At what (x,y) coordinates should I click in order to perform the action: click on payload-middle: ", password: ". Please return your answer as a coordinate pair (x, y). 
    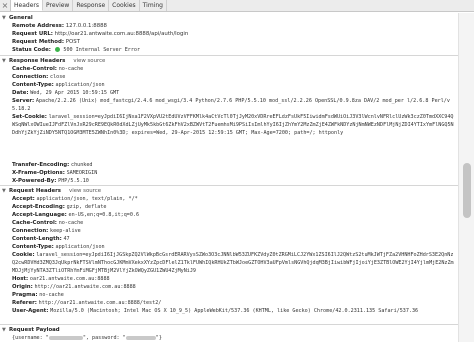
    Looking at the image, I should click on (104, 338).